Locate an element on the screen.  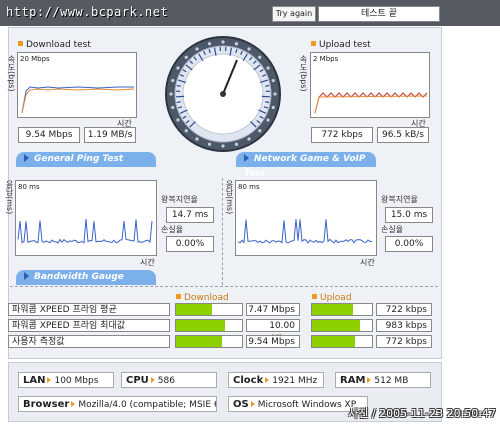
download-trace is located at coordinates (78, 100).